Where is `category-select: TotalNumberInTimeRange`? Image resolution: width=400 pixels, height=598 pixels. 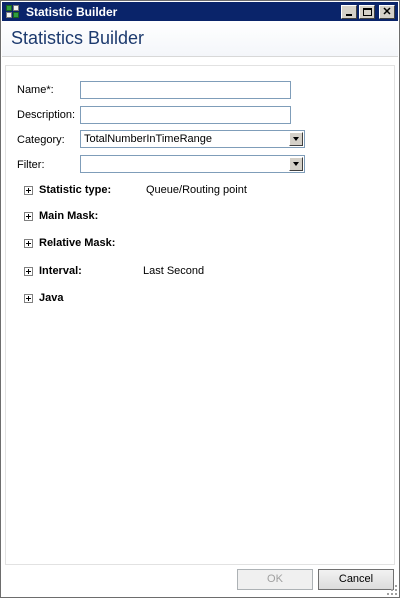
category-select: TotalNumberInTimeRange is located at coordinates (192, 139).